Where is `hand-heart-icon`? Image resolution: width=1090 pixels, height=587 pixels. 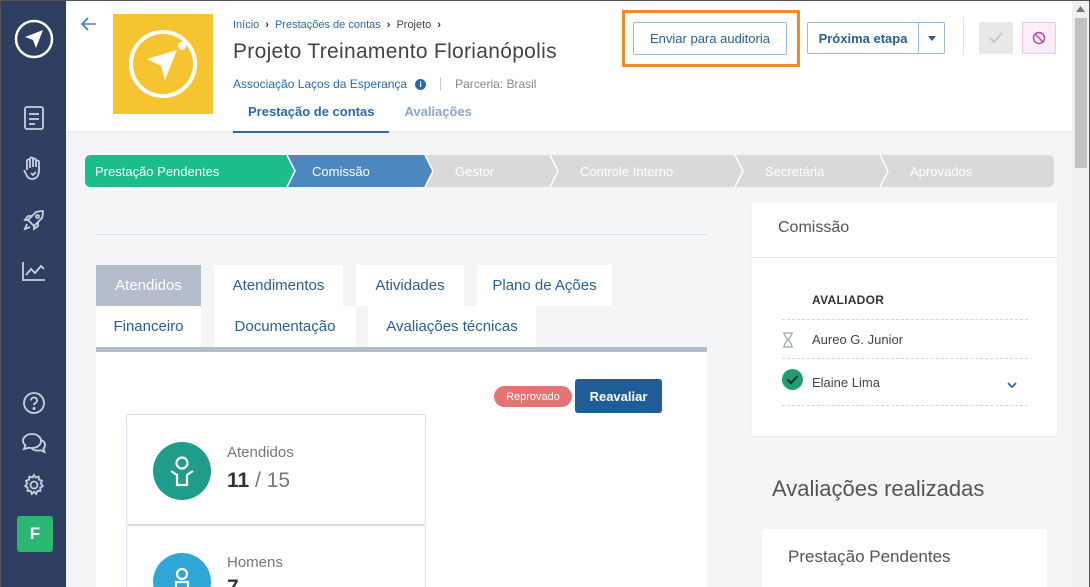 hand-heart-icon is located at coordinates (34, 169).